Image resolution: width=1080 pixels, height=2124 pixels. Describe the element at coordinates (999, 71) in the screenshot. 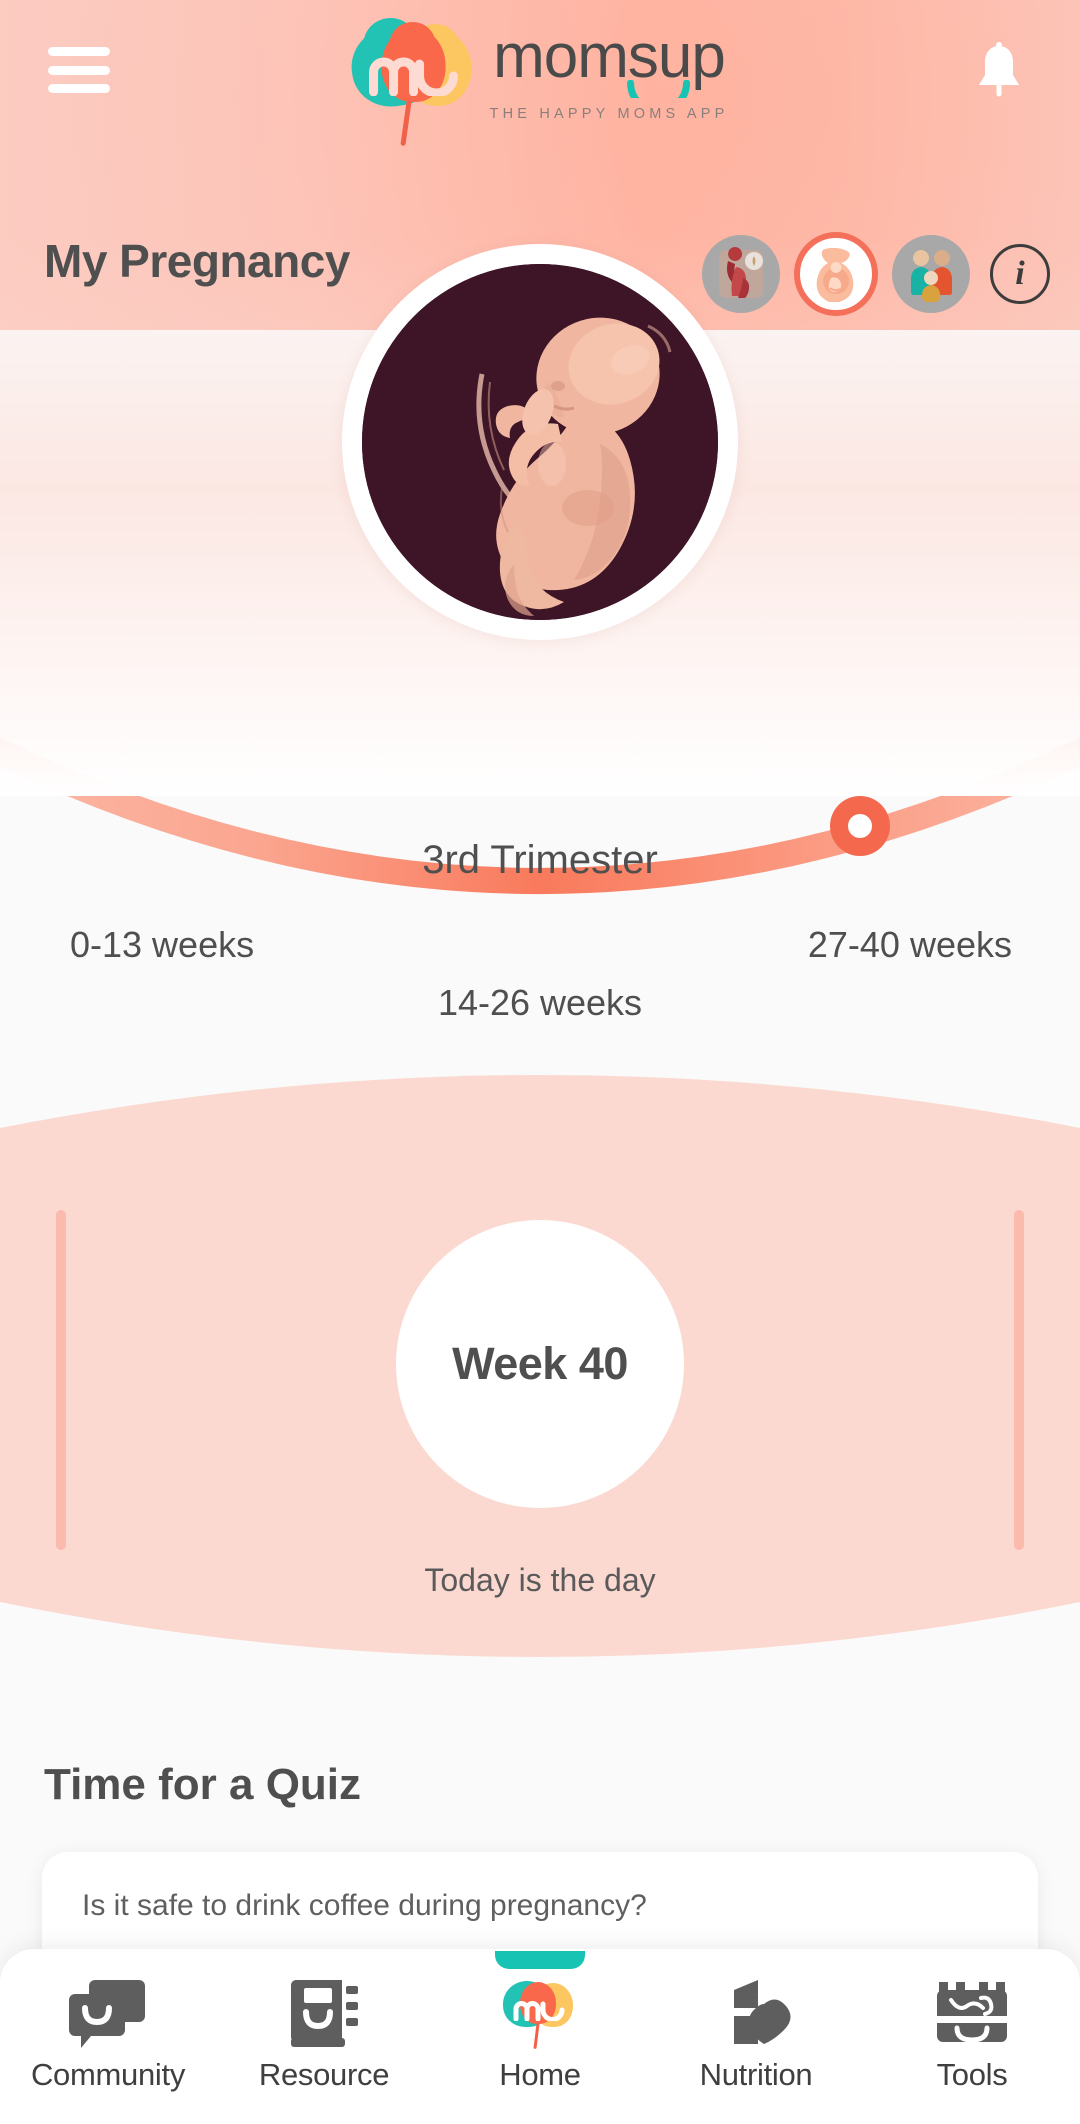

I see `bell-icon` at that location.